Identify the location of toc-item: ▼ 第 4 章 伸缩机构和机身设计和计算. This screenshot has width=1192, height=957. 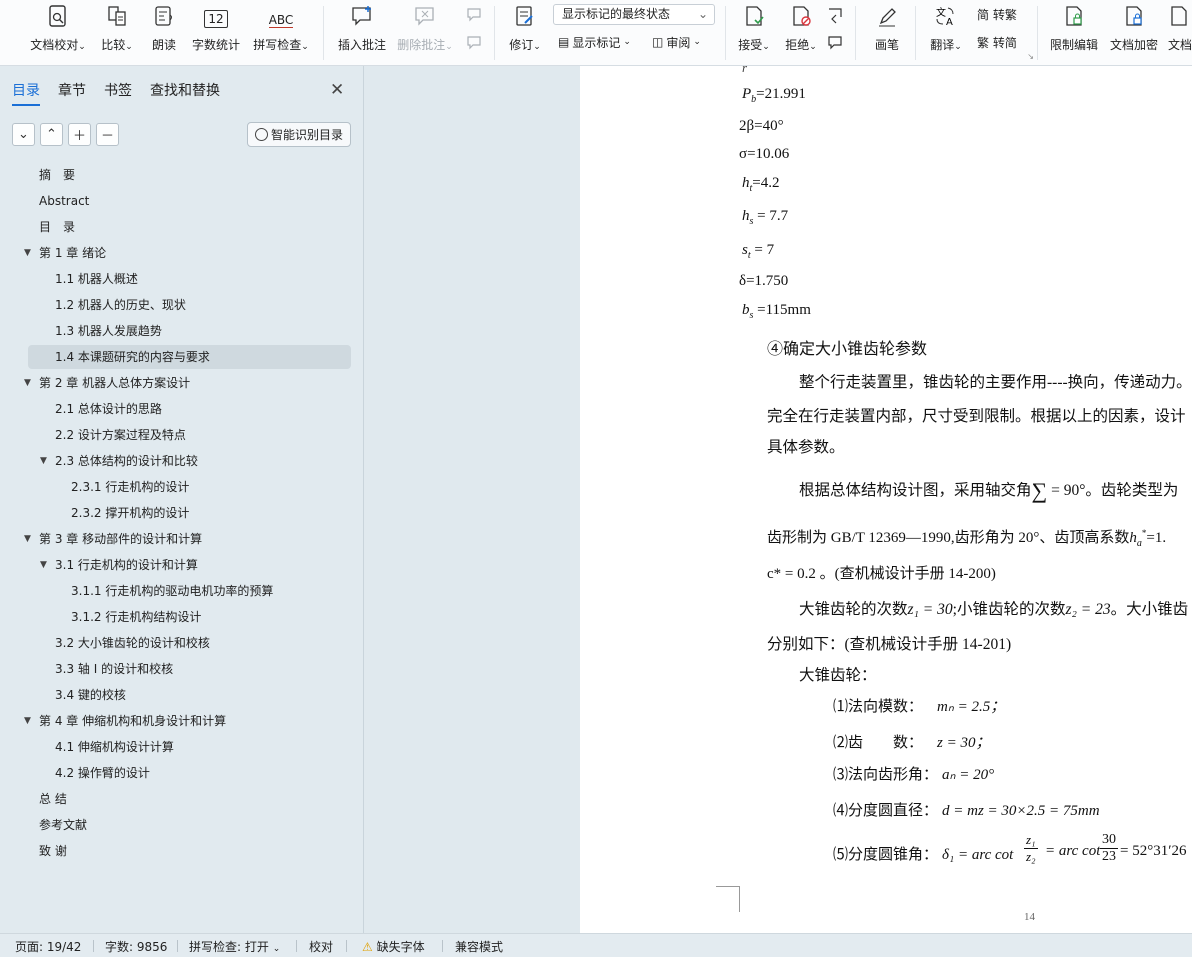
(181, 721).